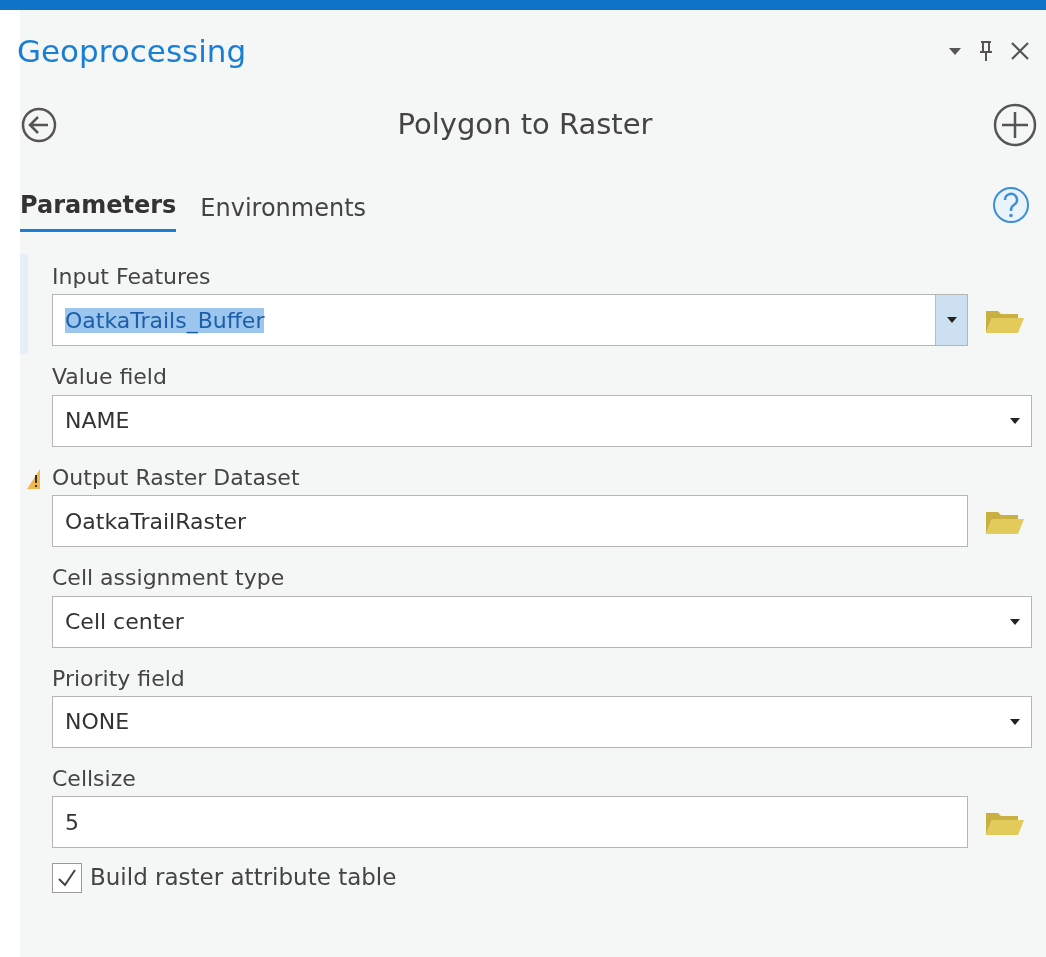 This screenshot has height=957, width=1046. I want to click on checkbox, so click(67, 877).